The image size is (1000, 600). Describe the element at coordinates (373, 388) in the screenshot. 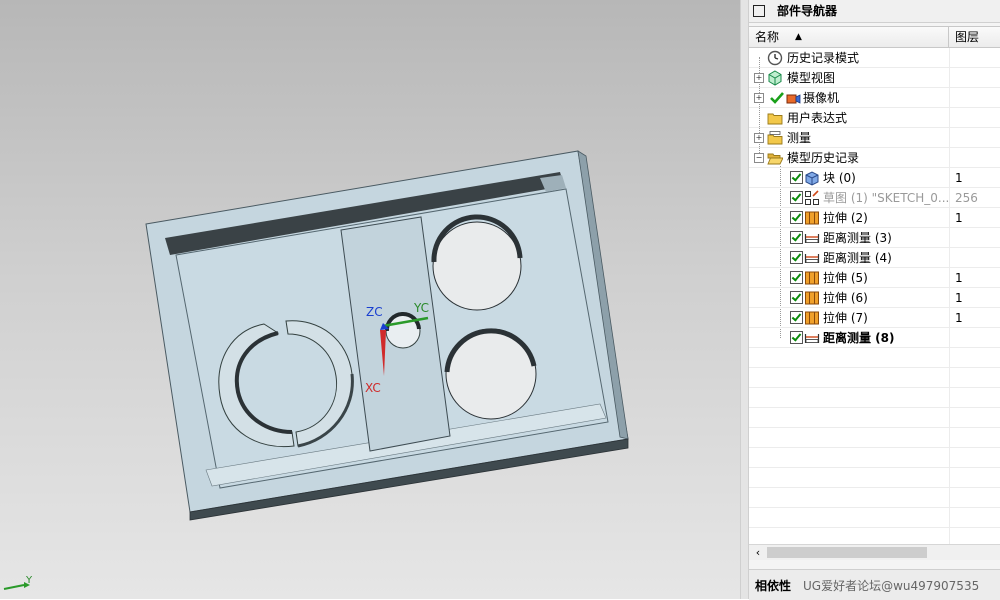

I see `xc-label: XC` at that location.